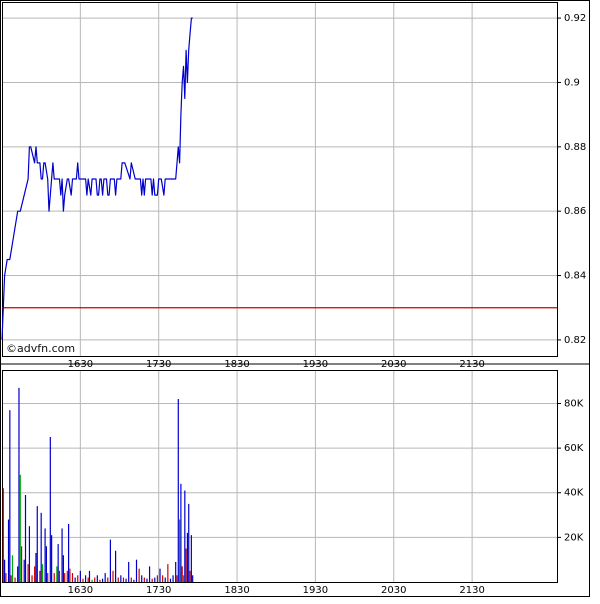 The height and width of the screenshot is (604, 600). I want to click on volume-y-tick-label: 60K, so click(574, 448).